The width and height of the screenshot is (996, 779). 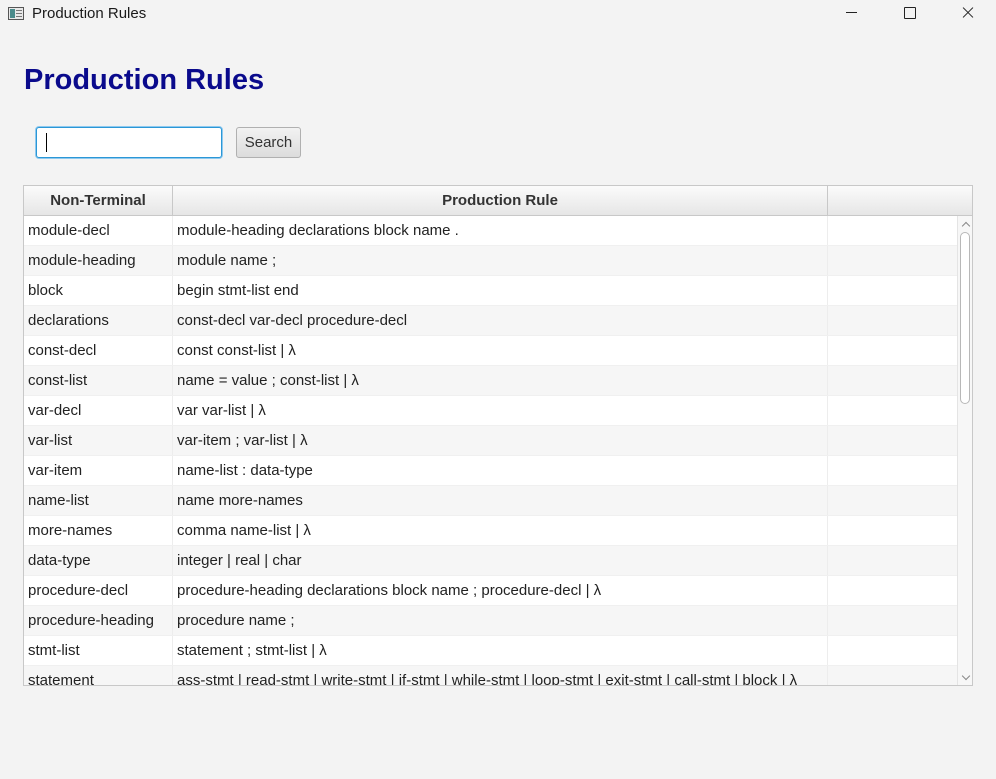 I want to click on table-row: stmt-list statement ; stmt-list | λ, so click(x=490, y=651).